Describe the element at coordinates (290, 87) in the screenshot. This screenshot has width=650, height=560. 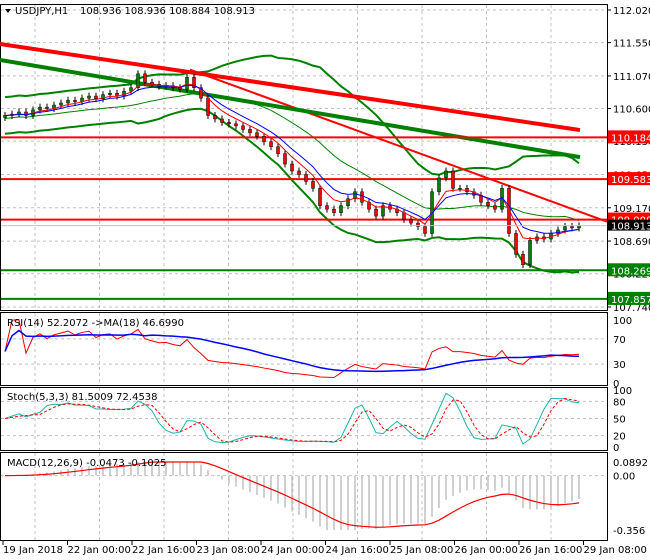
I see `trendline` at that location.